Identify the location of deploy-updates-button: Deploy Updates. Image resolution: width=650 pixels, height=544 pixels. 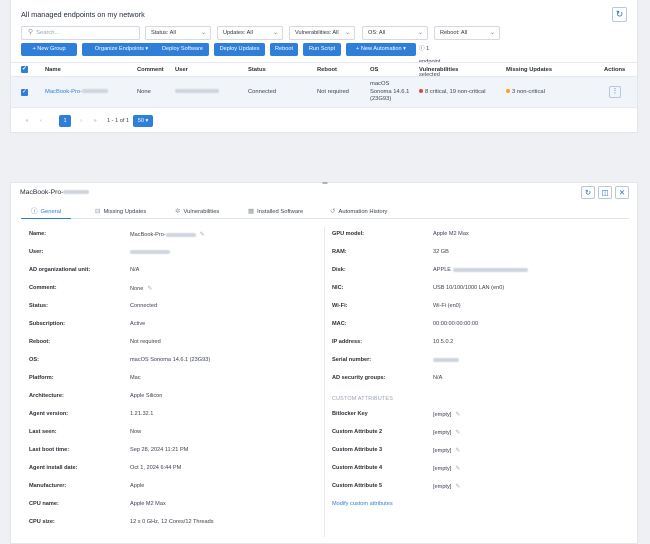
(239, 49).